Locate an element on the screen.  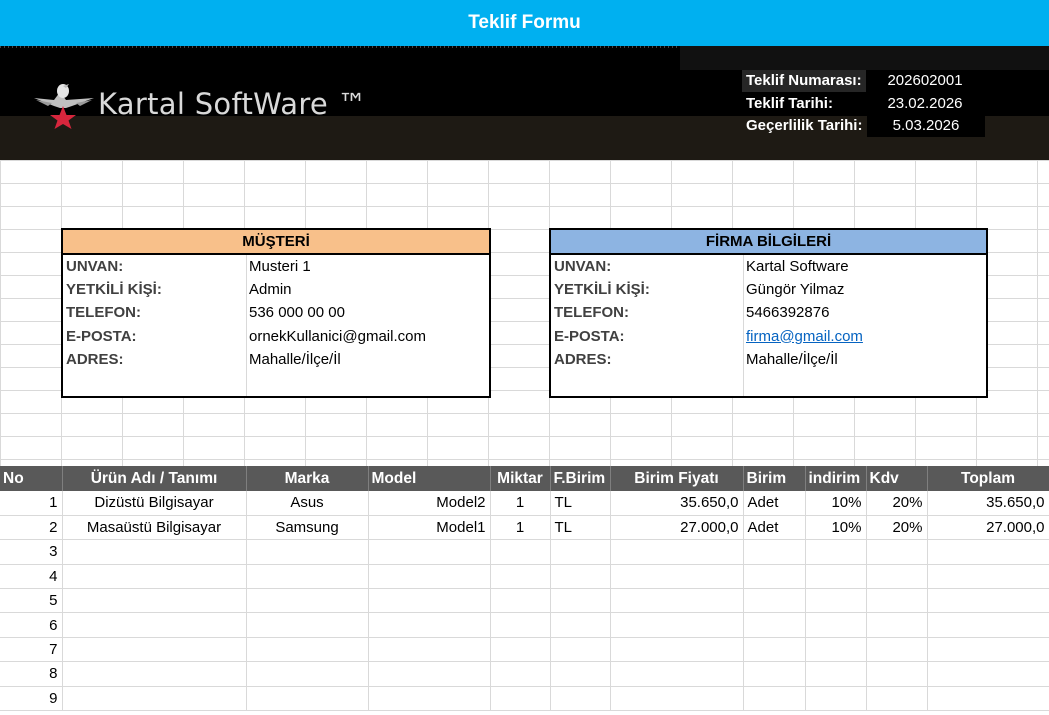
col-no-cell: 4 is located at coordinates (31, 577).